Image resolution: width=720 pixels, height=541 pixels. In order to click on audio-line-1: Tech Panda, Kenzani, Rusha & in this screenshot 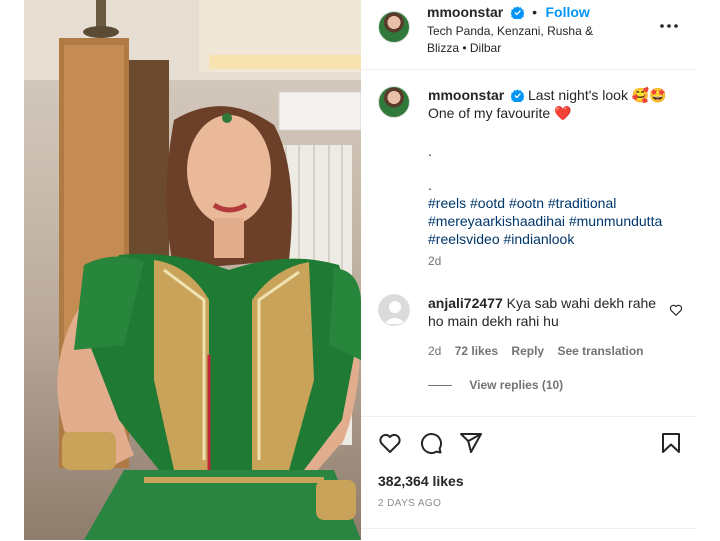, I will do `click(510, 31)`.